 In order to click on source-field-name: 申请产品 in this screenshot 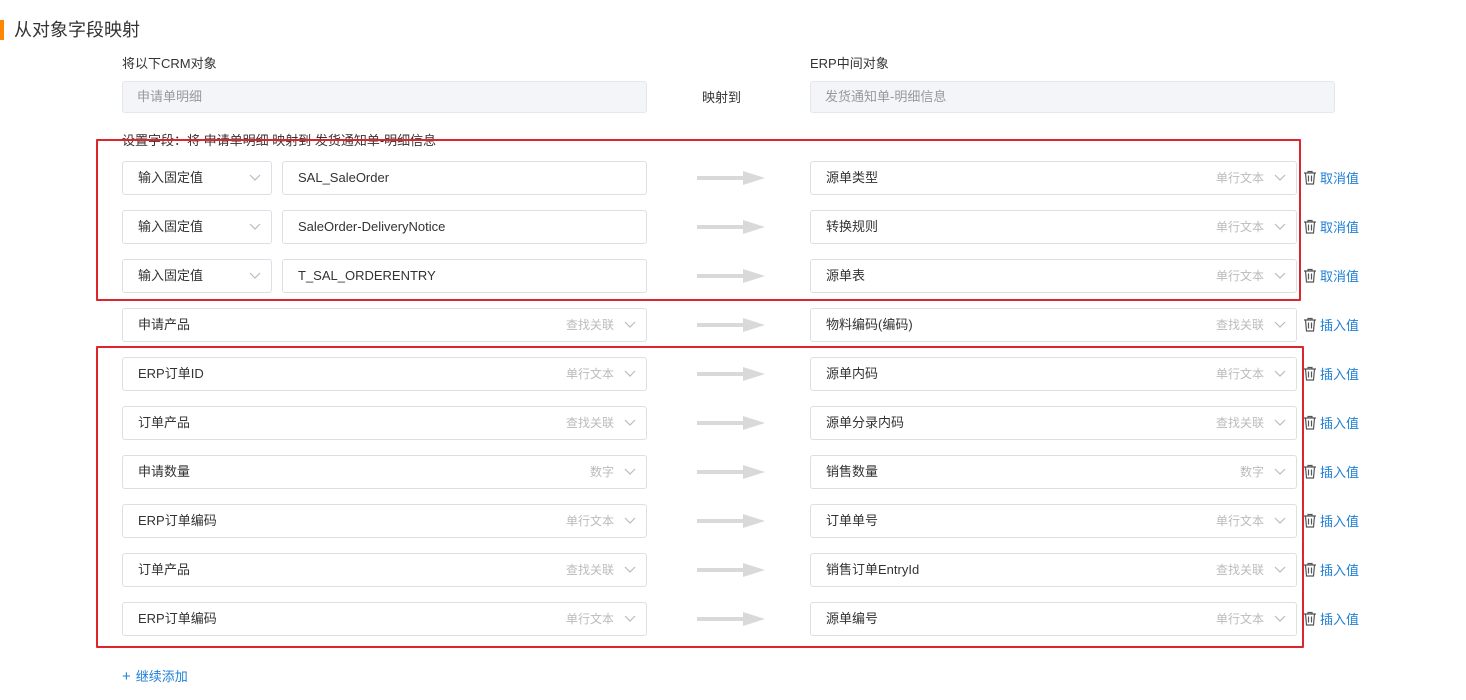, I will do `click(164, 324)`.